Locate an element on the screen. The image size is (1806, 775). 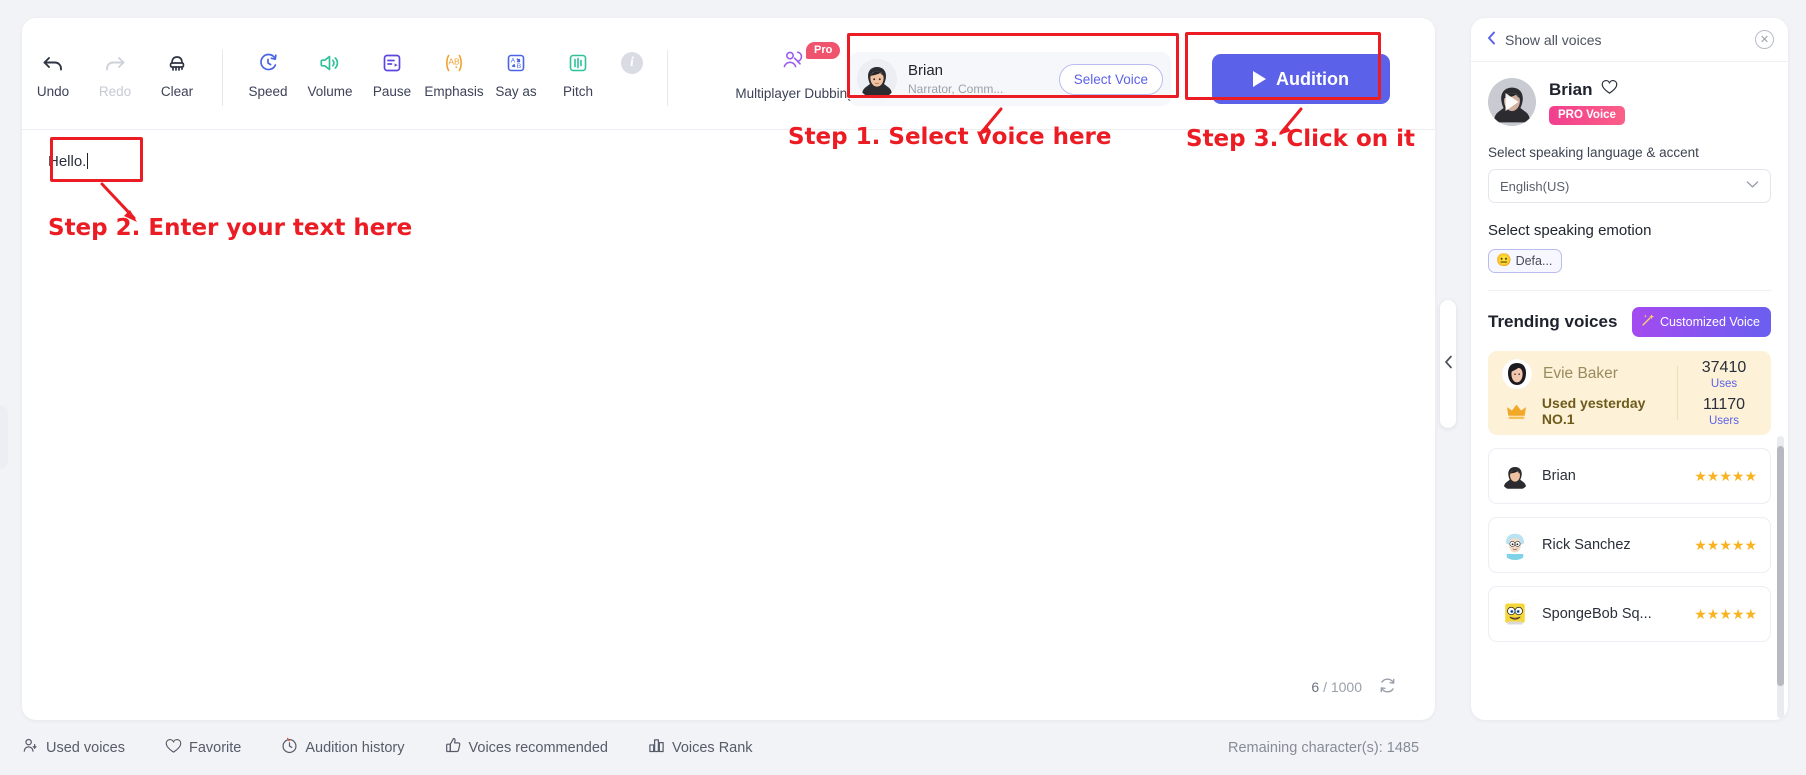
featured-name-row: Evie Baker is located at coordinates (1589, 374).